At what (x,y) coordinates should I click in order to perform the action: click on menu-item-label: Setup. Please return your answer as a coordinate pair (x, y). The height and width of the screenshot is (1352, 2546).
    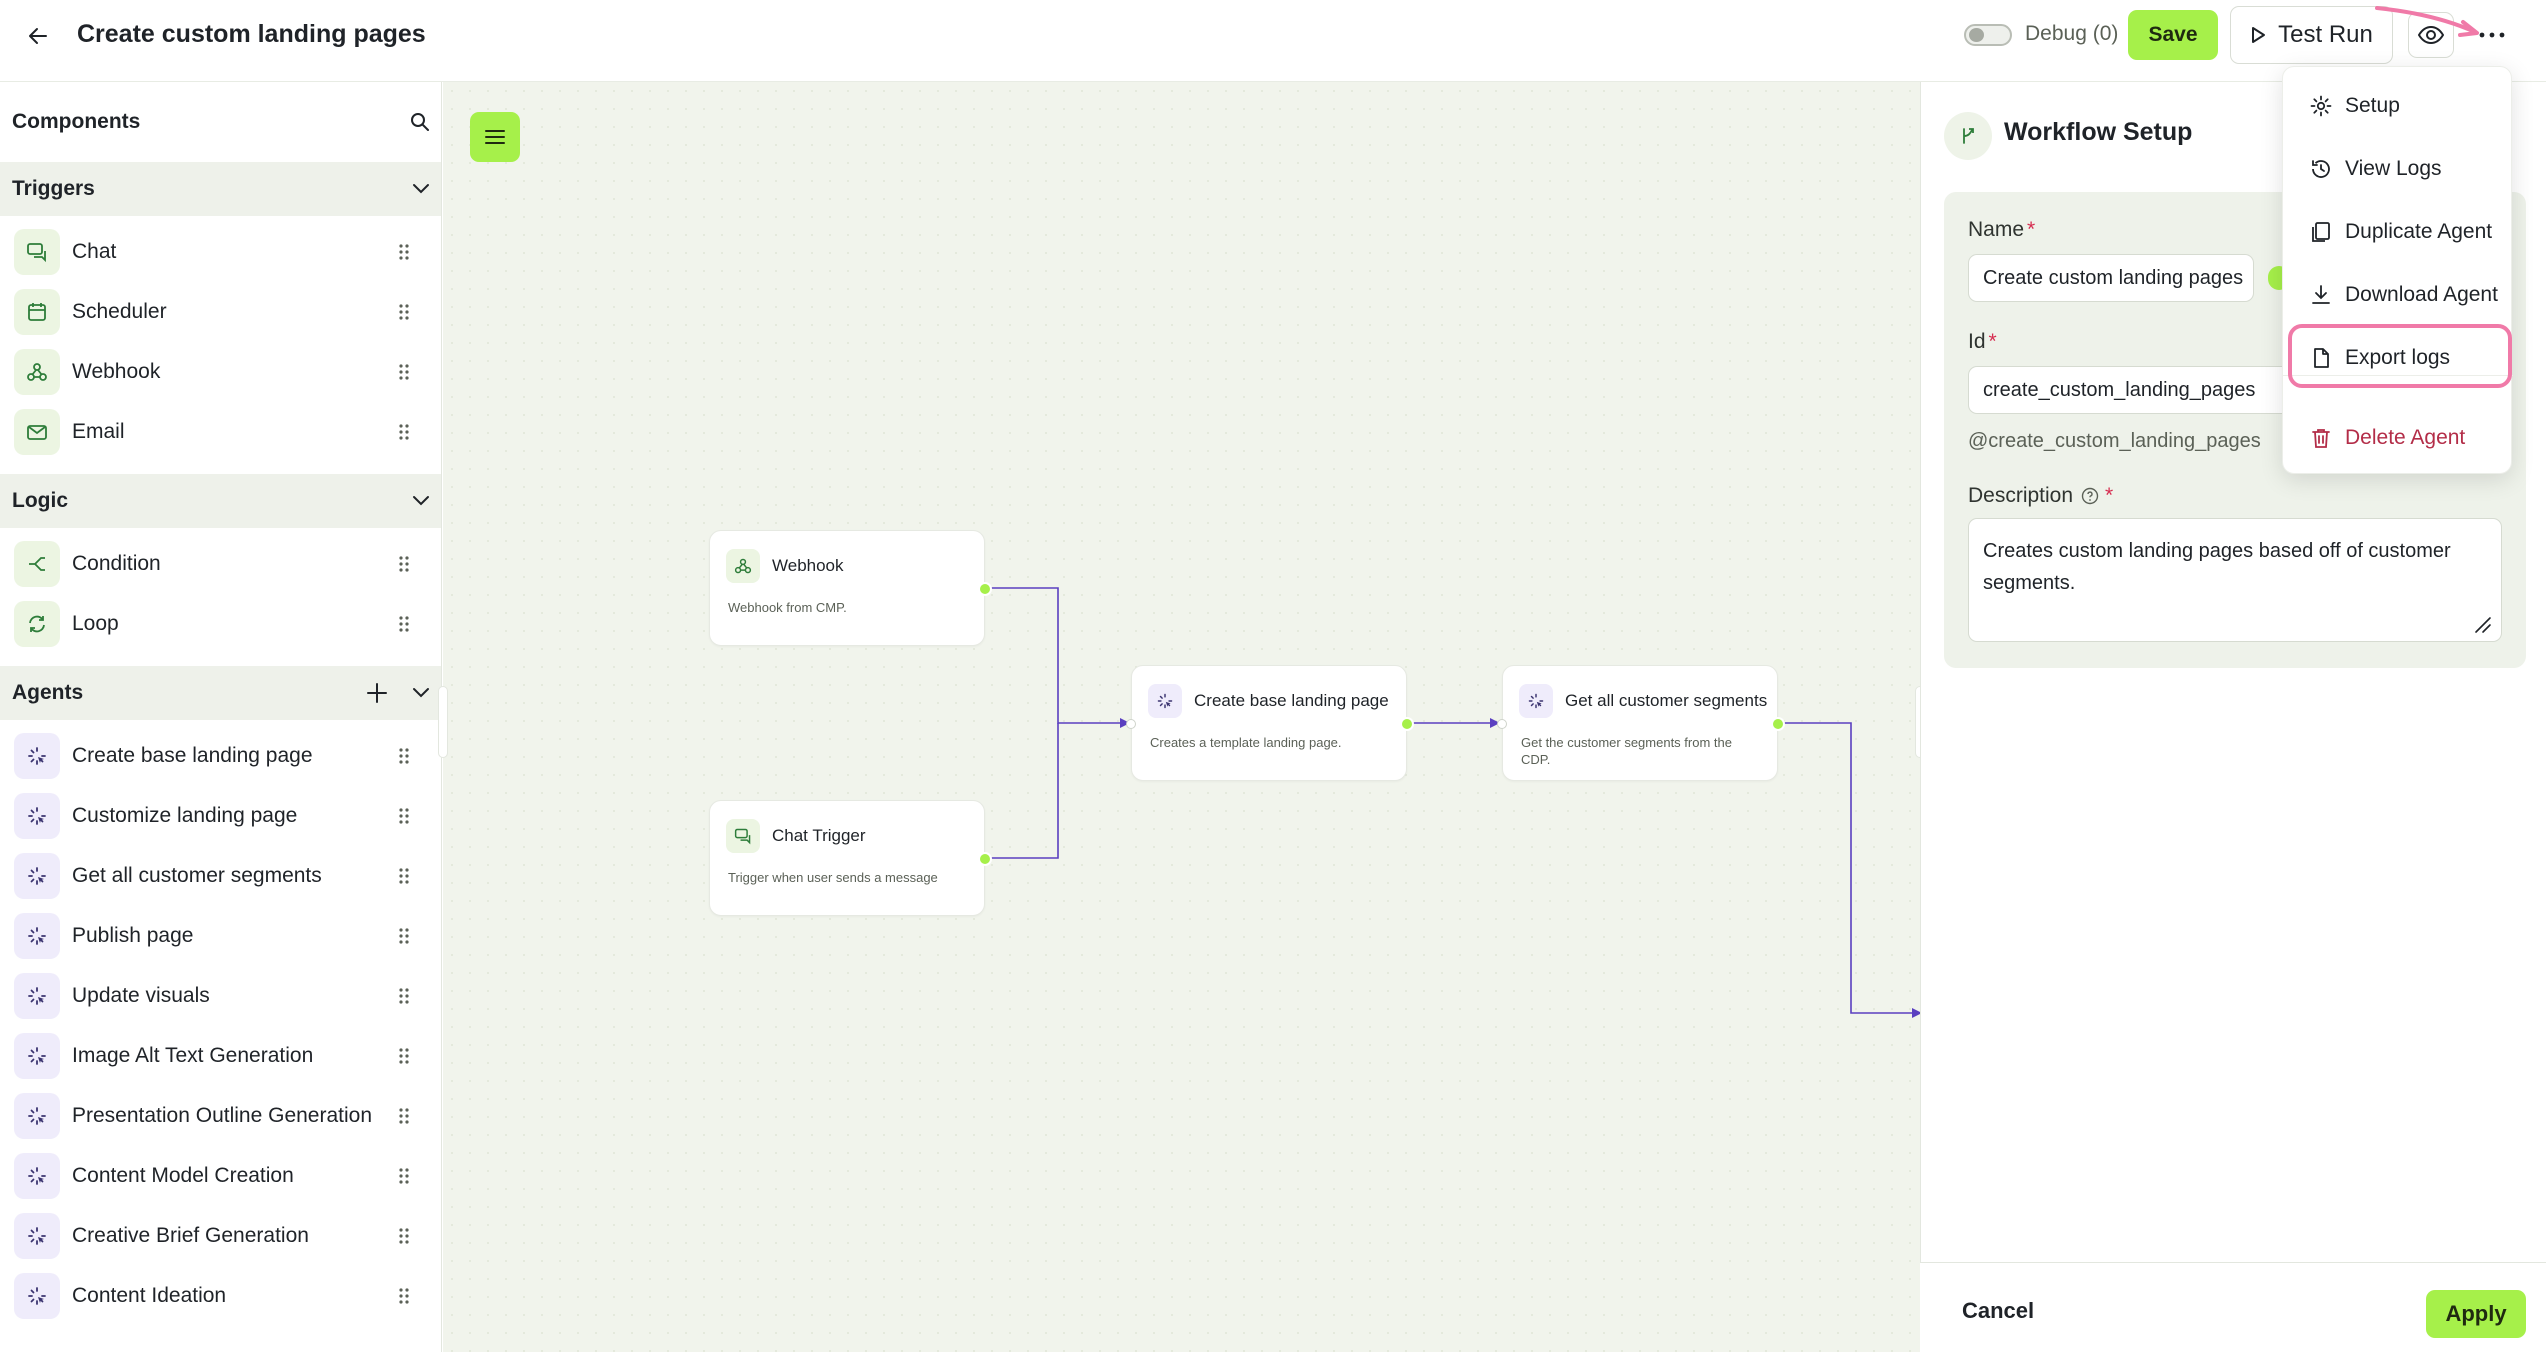
    Looking at the image, I should click on (2372, 105).